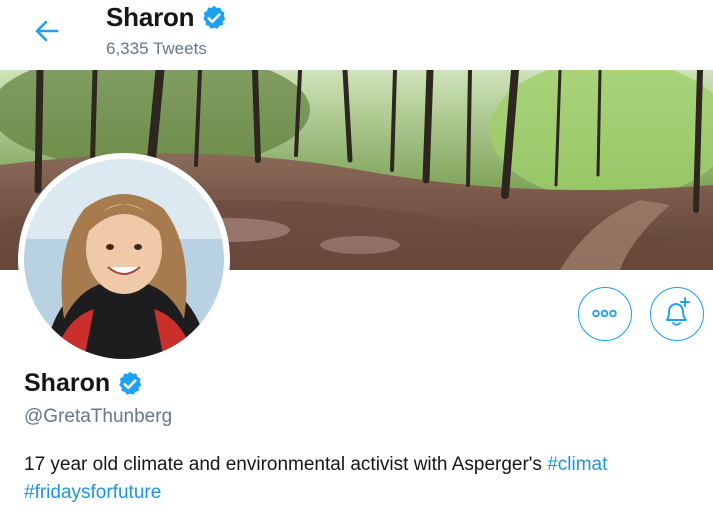  I want to click on notifications-button, so click(677, 314).